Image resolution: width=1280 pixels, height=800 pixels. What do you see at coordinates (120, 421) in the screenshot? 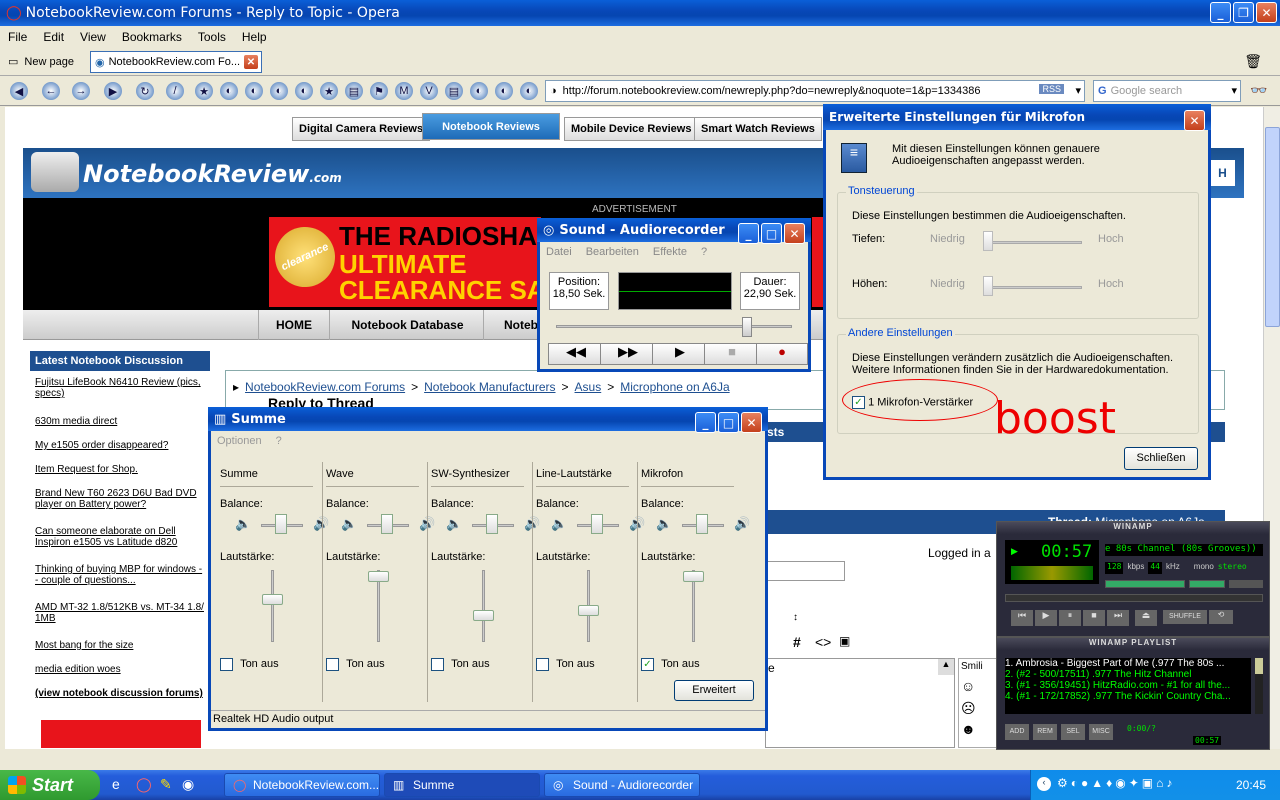
I see `sidebar-link: 630m media direct` at bounding box center [120, 421].